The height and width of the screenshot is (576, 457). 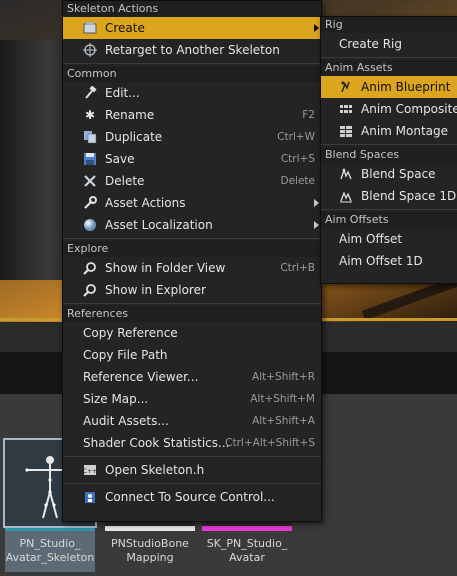 I want to click on duplicate-icon, so click(x=90, y=137).